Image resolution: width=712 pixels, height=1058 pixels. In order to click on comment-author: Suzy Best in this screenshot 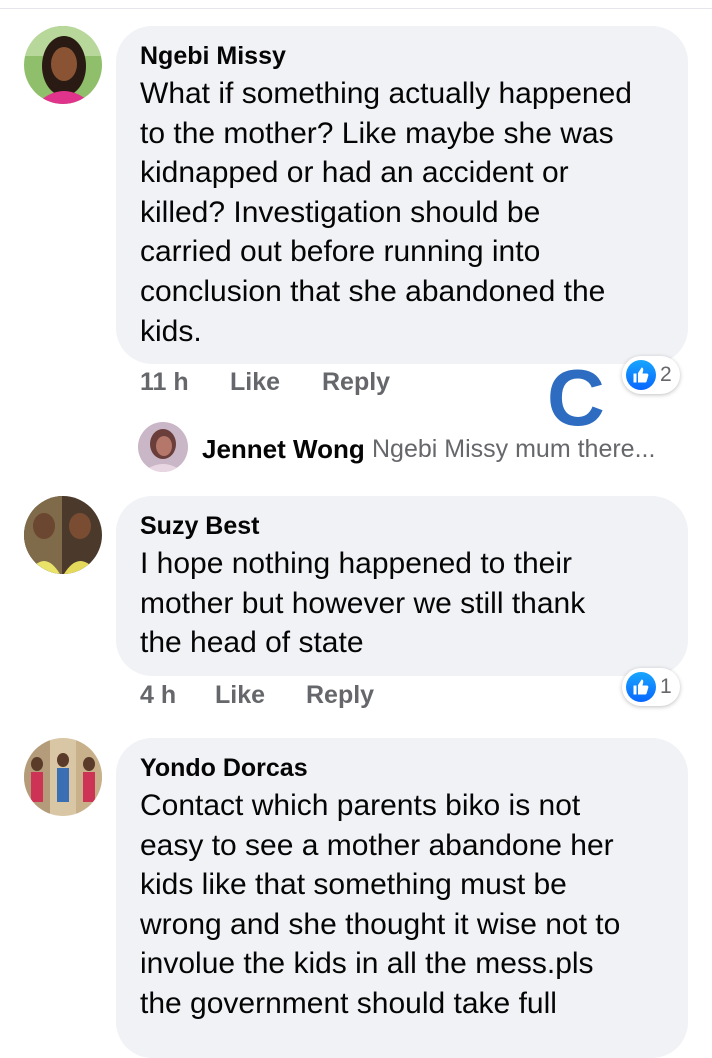, I will do `click(402, 526)`.